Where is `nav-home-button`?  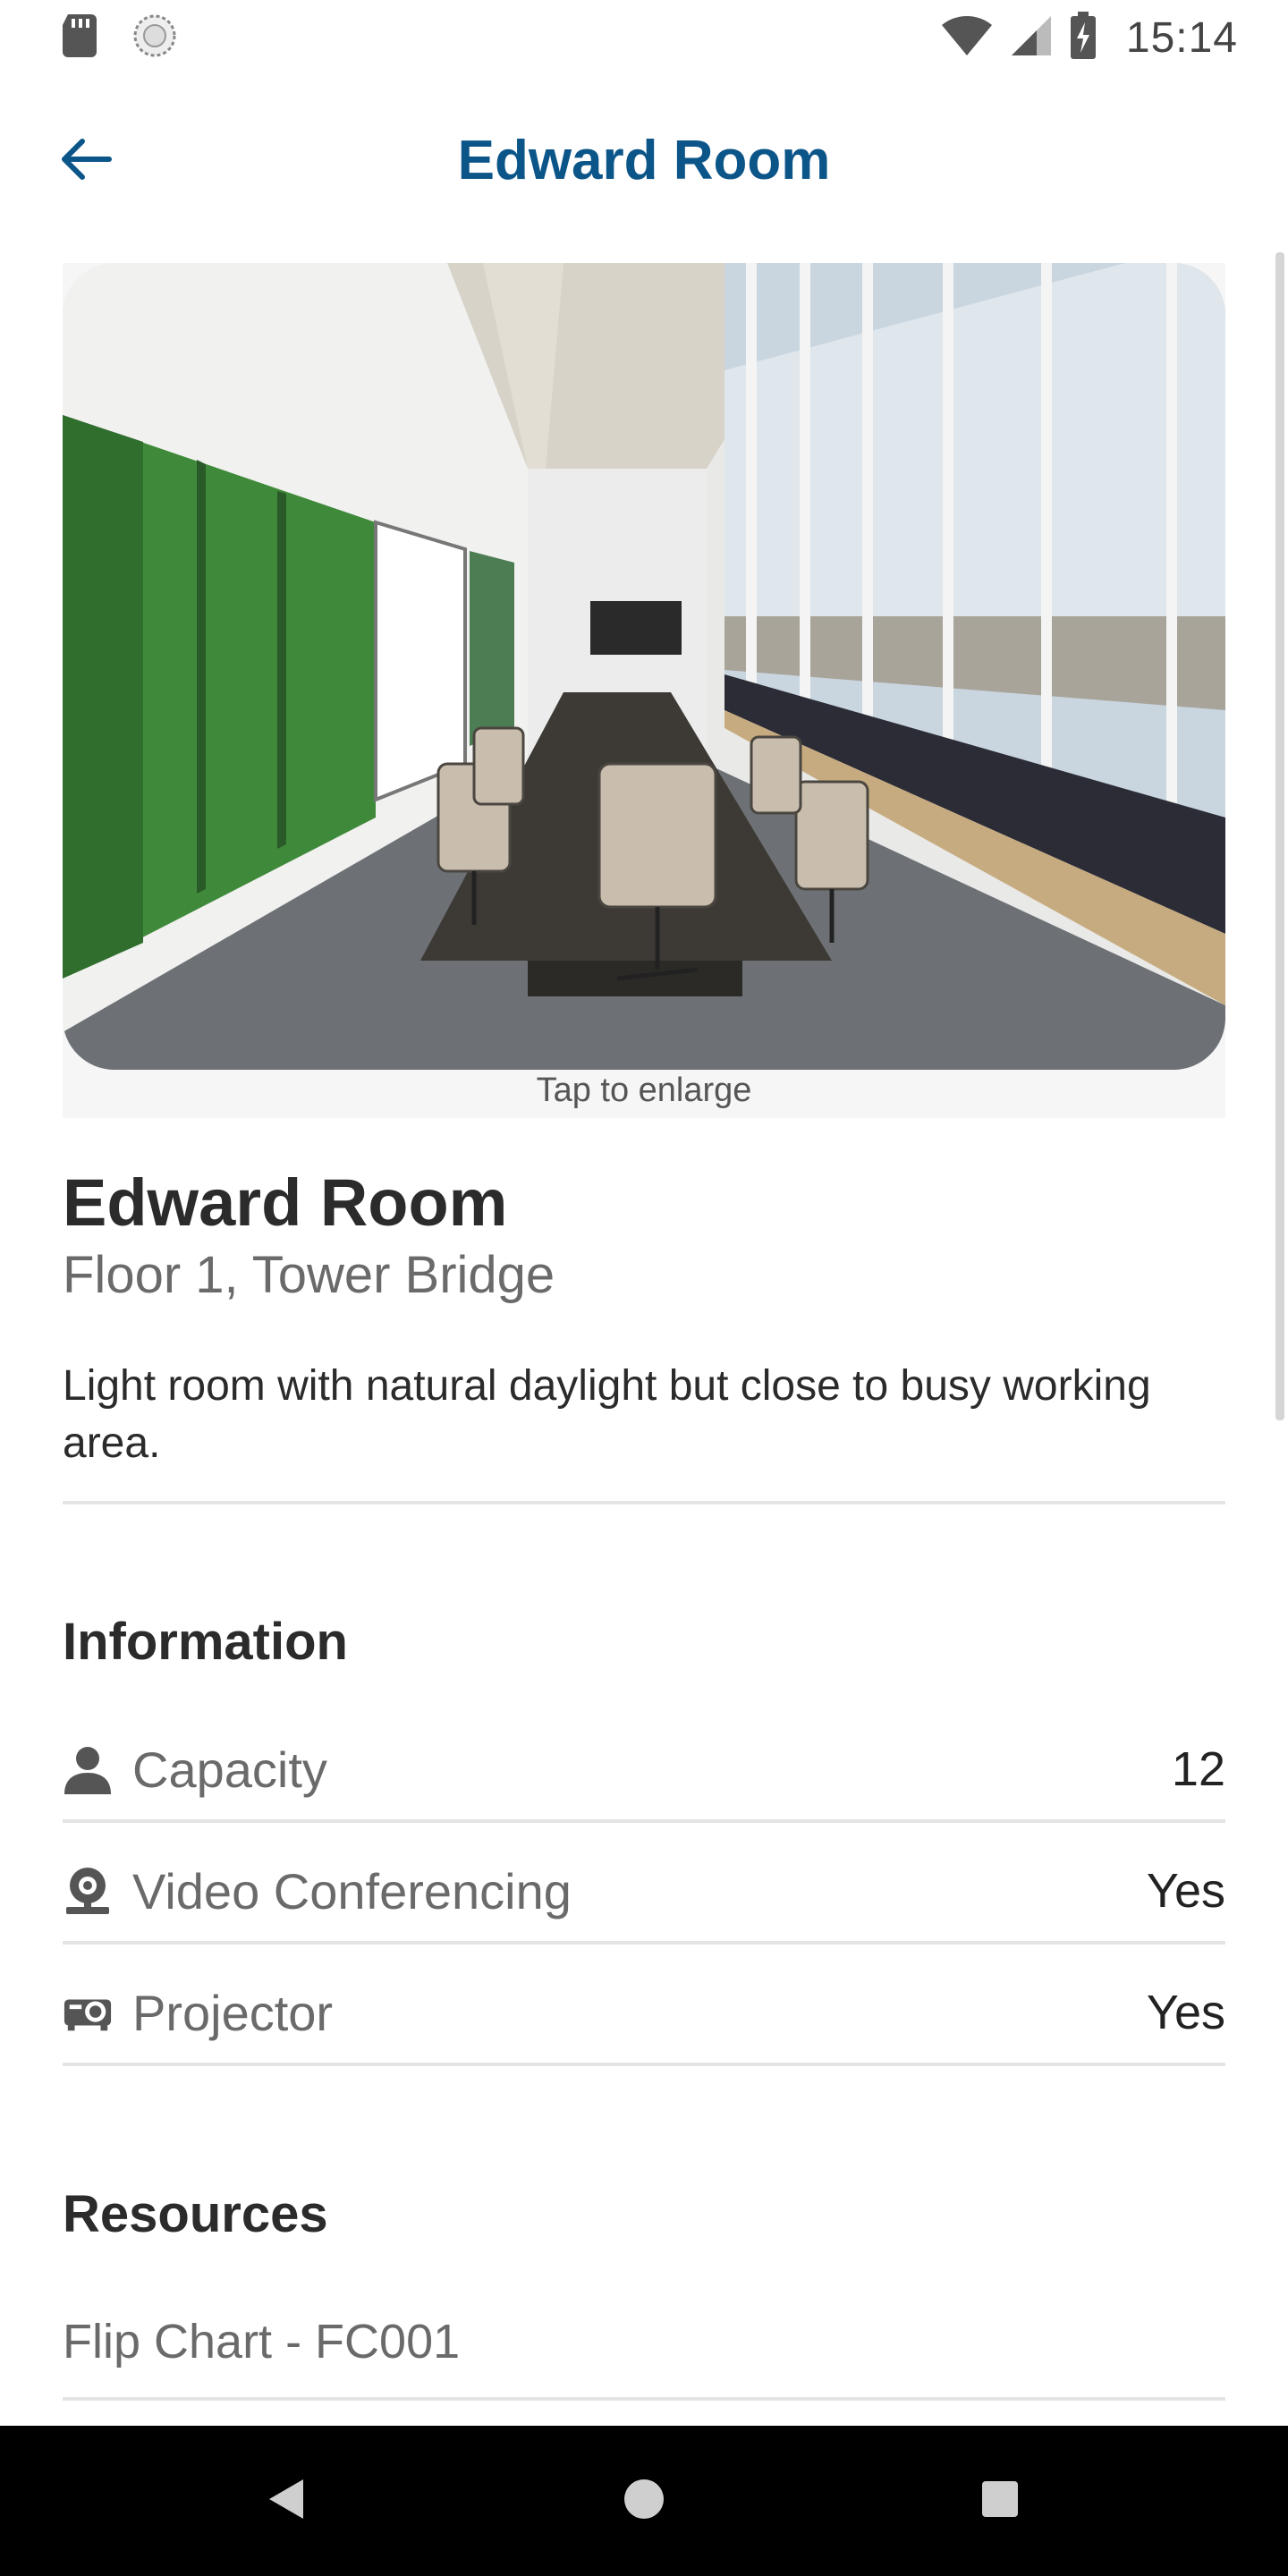
nav-home-button is located at coordinates (644, 2501).